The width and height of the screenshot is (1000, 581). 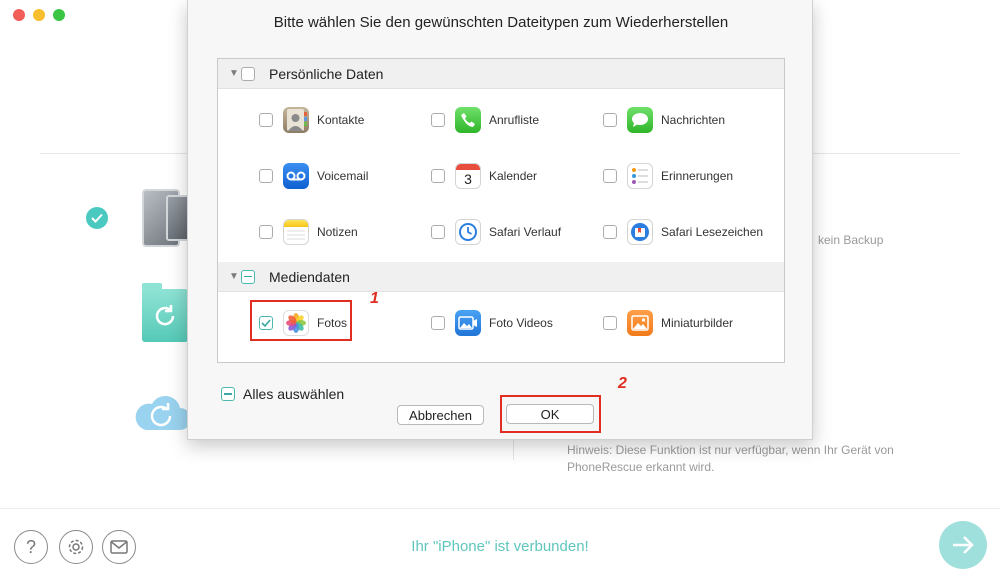 What do you see at coordinates (248, 276) in the screenshot?
I see `section-checkbox-media` at bounding box center [248, 276].